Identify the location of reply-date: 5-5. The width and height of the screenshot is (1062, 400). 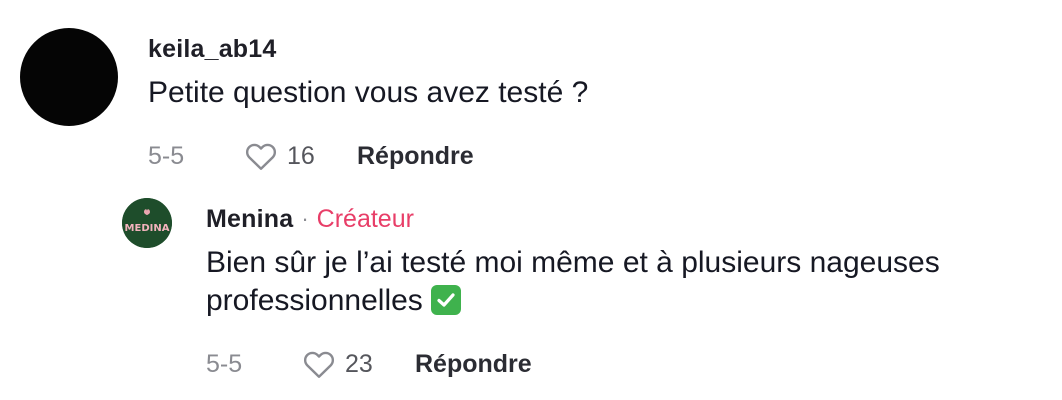
(224, 363).